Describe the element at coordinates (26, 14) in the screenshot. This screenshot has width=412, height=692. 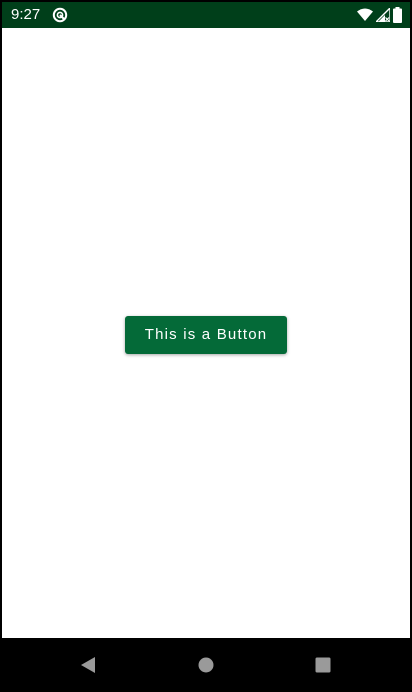
I see `status-time: 9:27` at that location.